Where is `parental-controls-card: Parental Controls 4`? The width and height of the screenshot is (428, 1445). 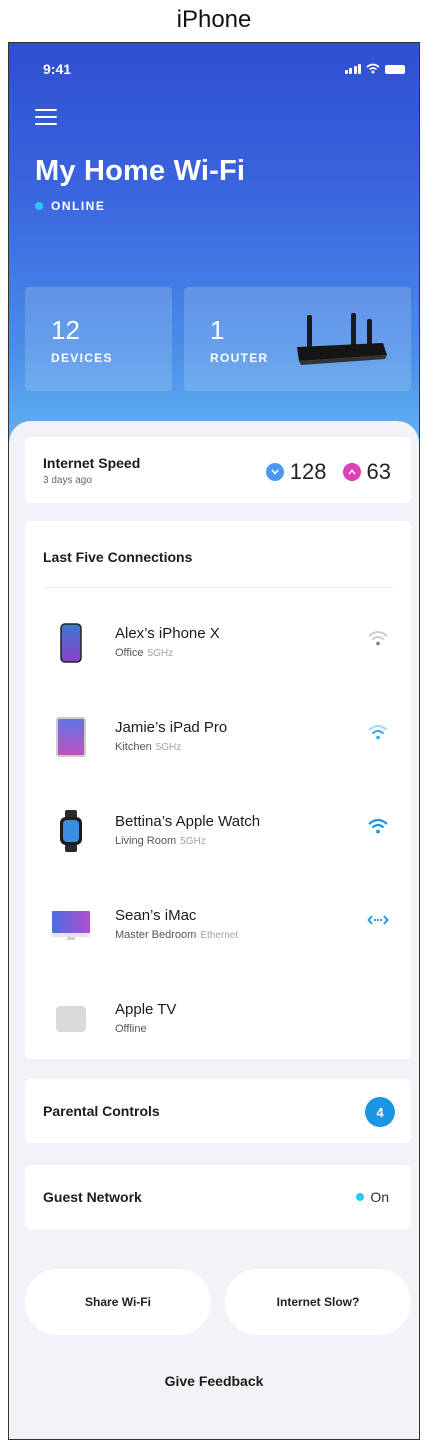
parental-controls-card: Parental Controls 4 is located at coordinates (218, 1111).